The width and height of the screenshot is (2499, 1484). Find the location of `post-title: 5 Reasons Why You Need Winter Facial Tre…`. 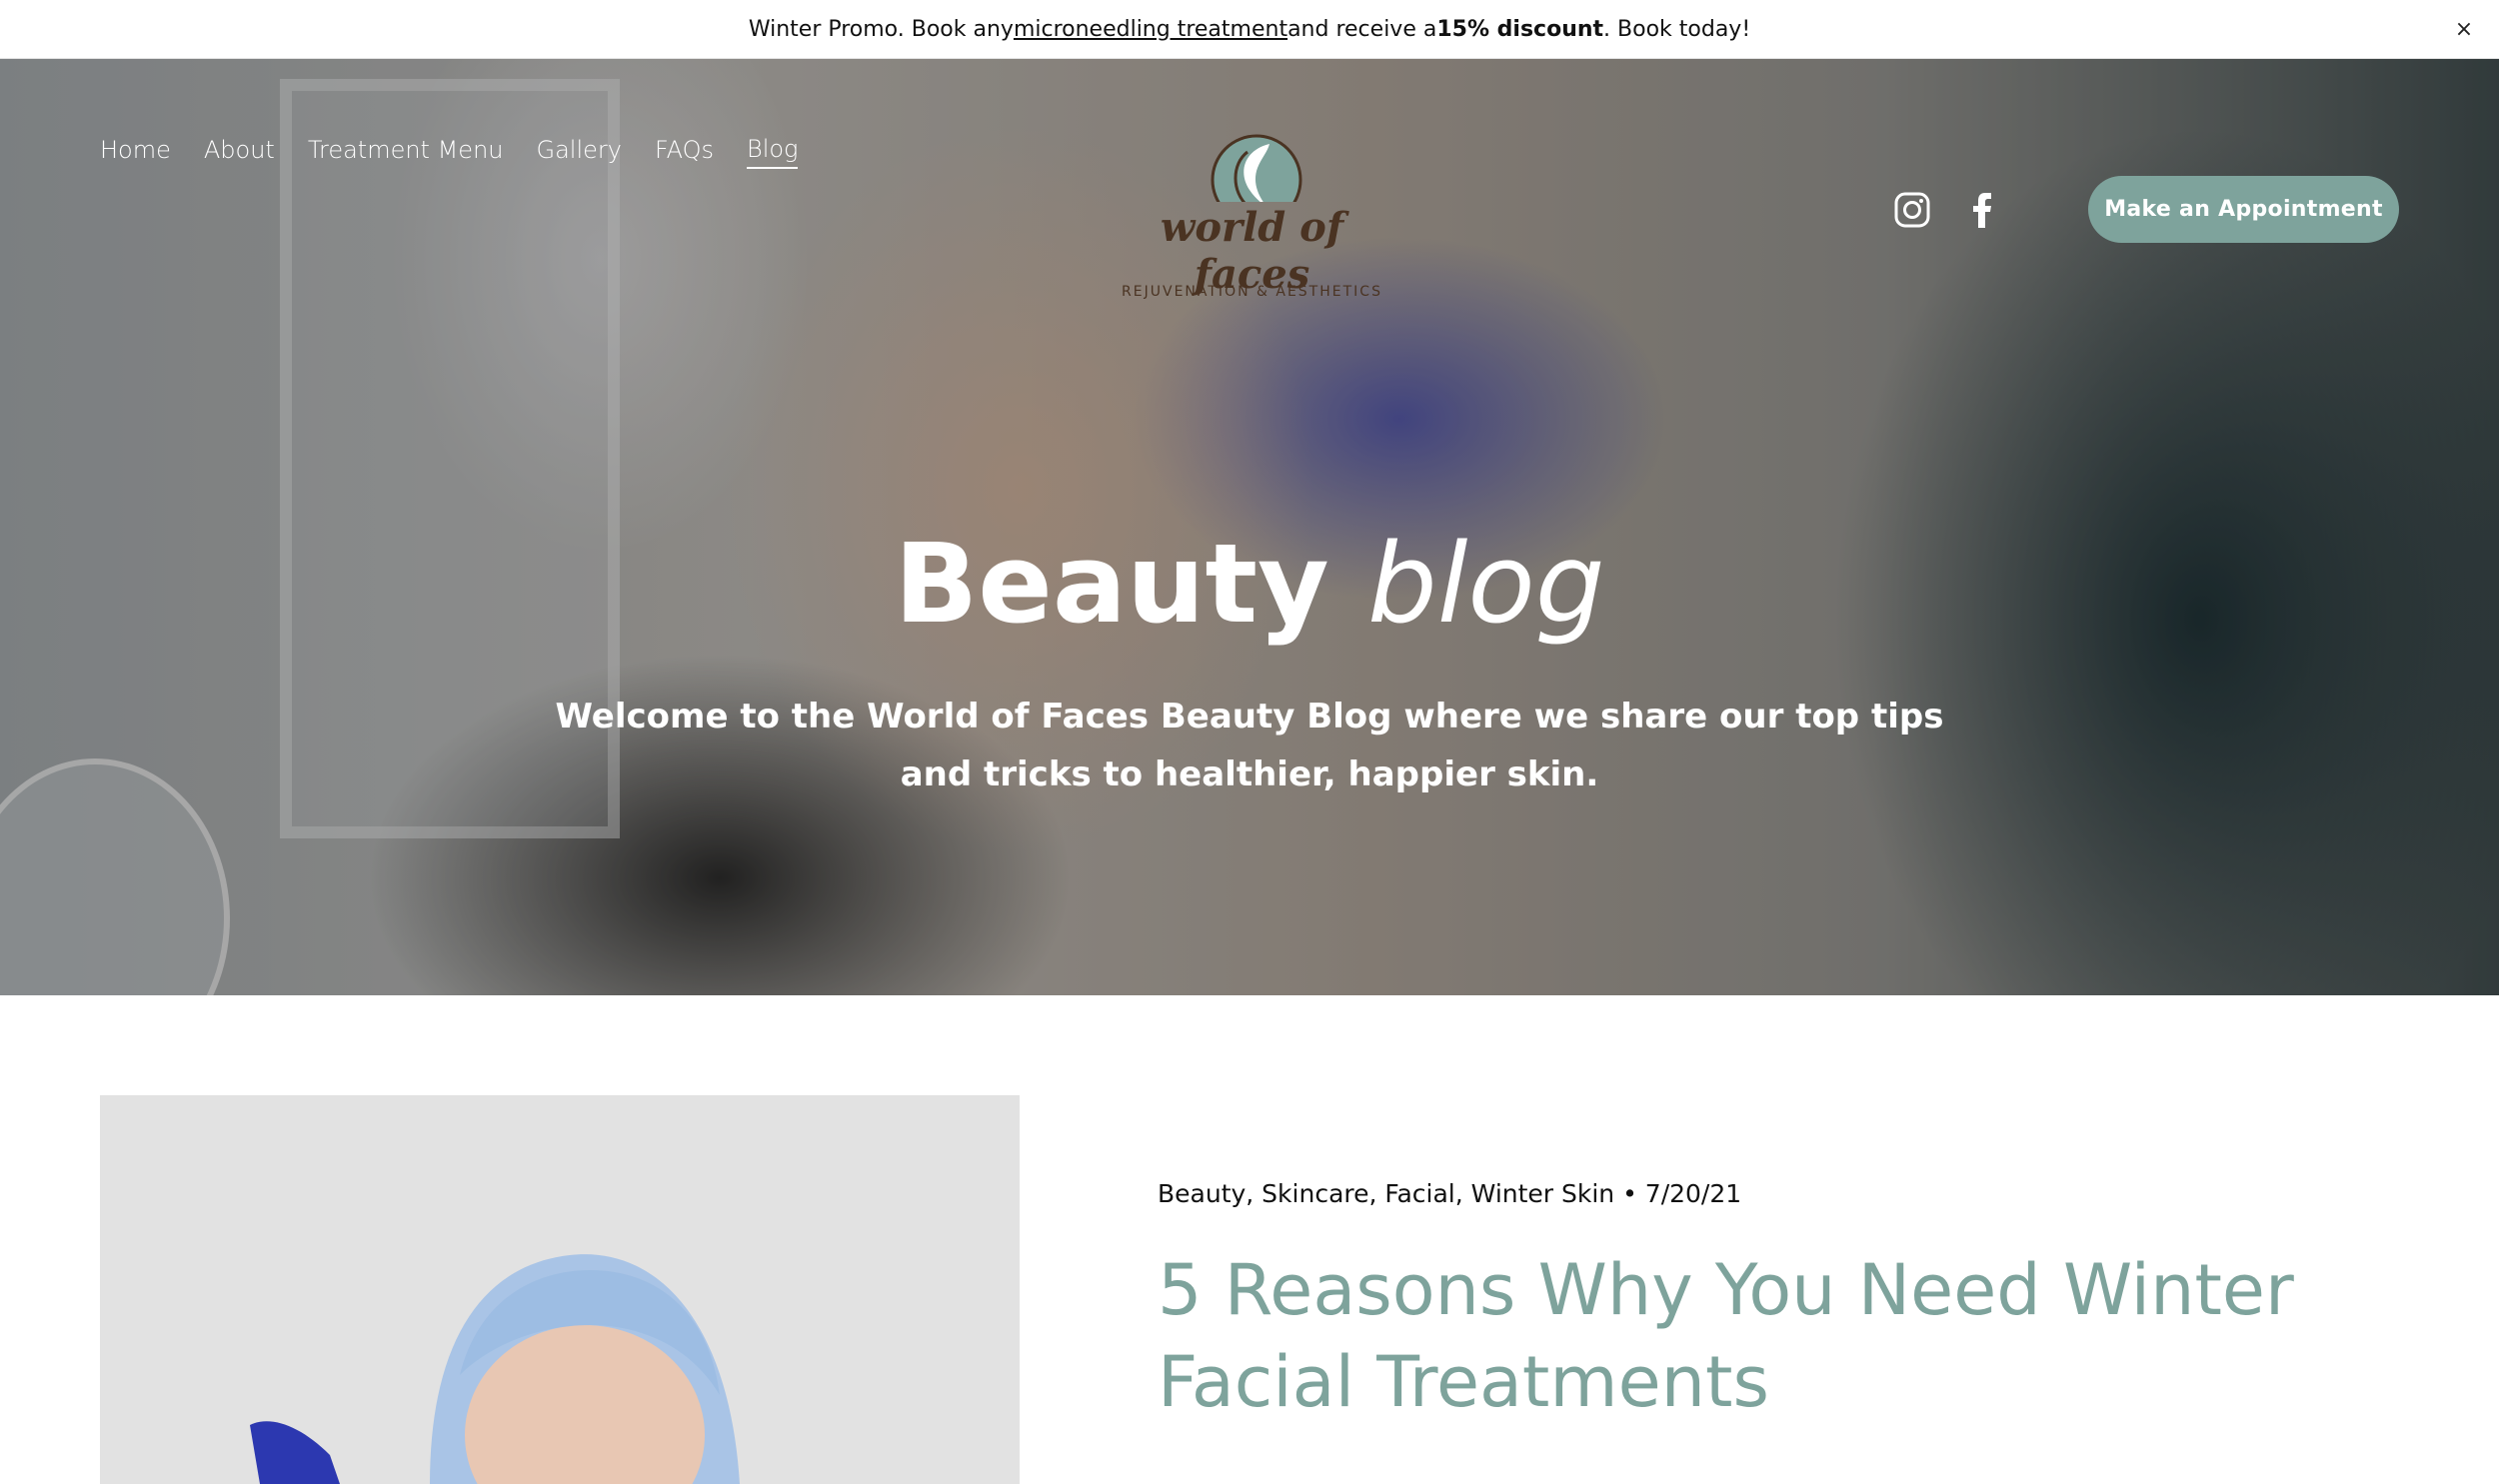

post-title: 5 Reasons Why You Need Winter Facial Tre… is located at coordinates (1757, 1336).